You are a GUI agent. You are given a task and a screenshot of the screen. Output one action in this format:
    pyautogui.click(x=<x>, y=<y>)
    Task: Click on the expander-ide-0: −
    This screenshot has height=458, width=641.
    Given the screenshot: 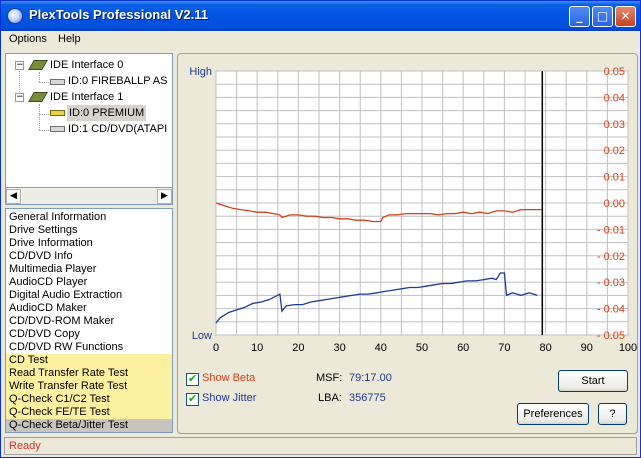 What is the action you would take?
    pyautogui.click(x=19, y=65)
    